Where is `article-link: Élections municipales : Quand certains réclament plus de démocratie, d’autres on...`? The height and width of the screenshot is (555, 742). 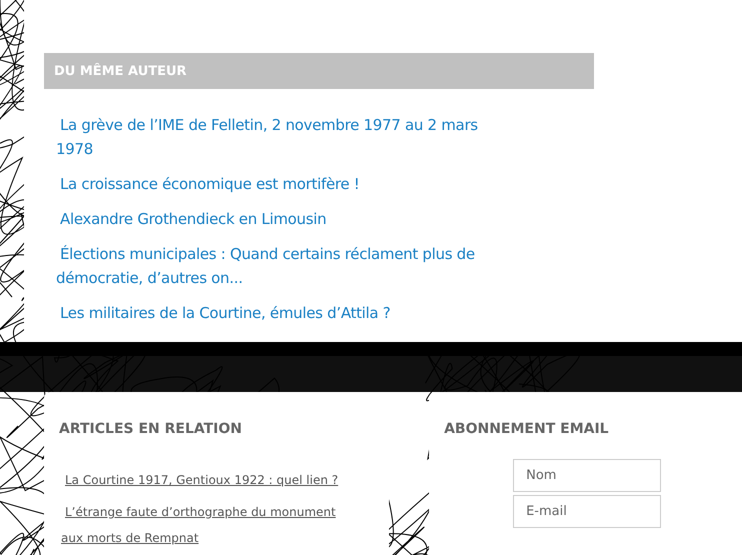 article-link: Élections municipales : Quand certains réclament plus de démocratie, d’autres on... is located at coordinates (281, 266).